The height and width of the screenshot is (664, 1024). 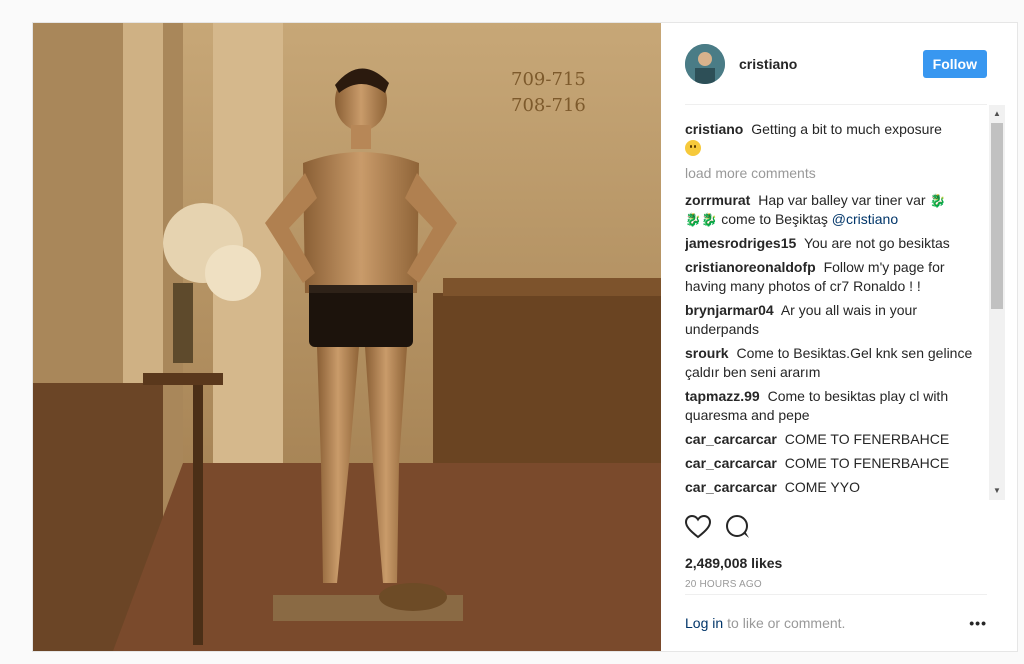 What do you see at coordinates (997, 491) in the screenshot?
I see `scroll-down-arrow-icon: ▼` at bounding box center [997, 491].